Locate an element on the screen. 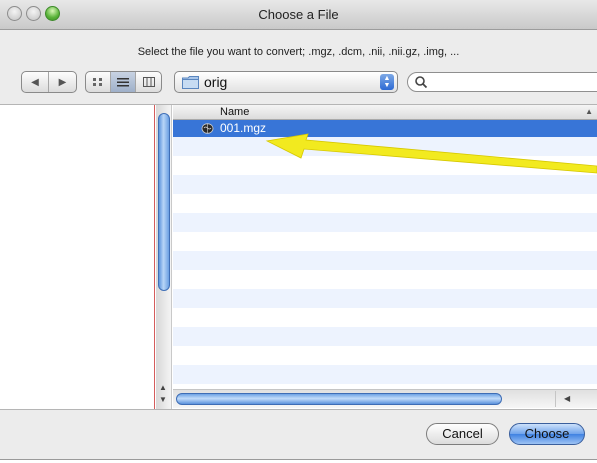 The height and width of the screenshot is (463, 597). search-icon is located at coordinates (421, 82).